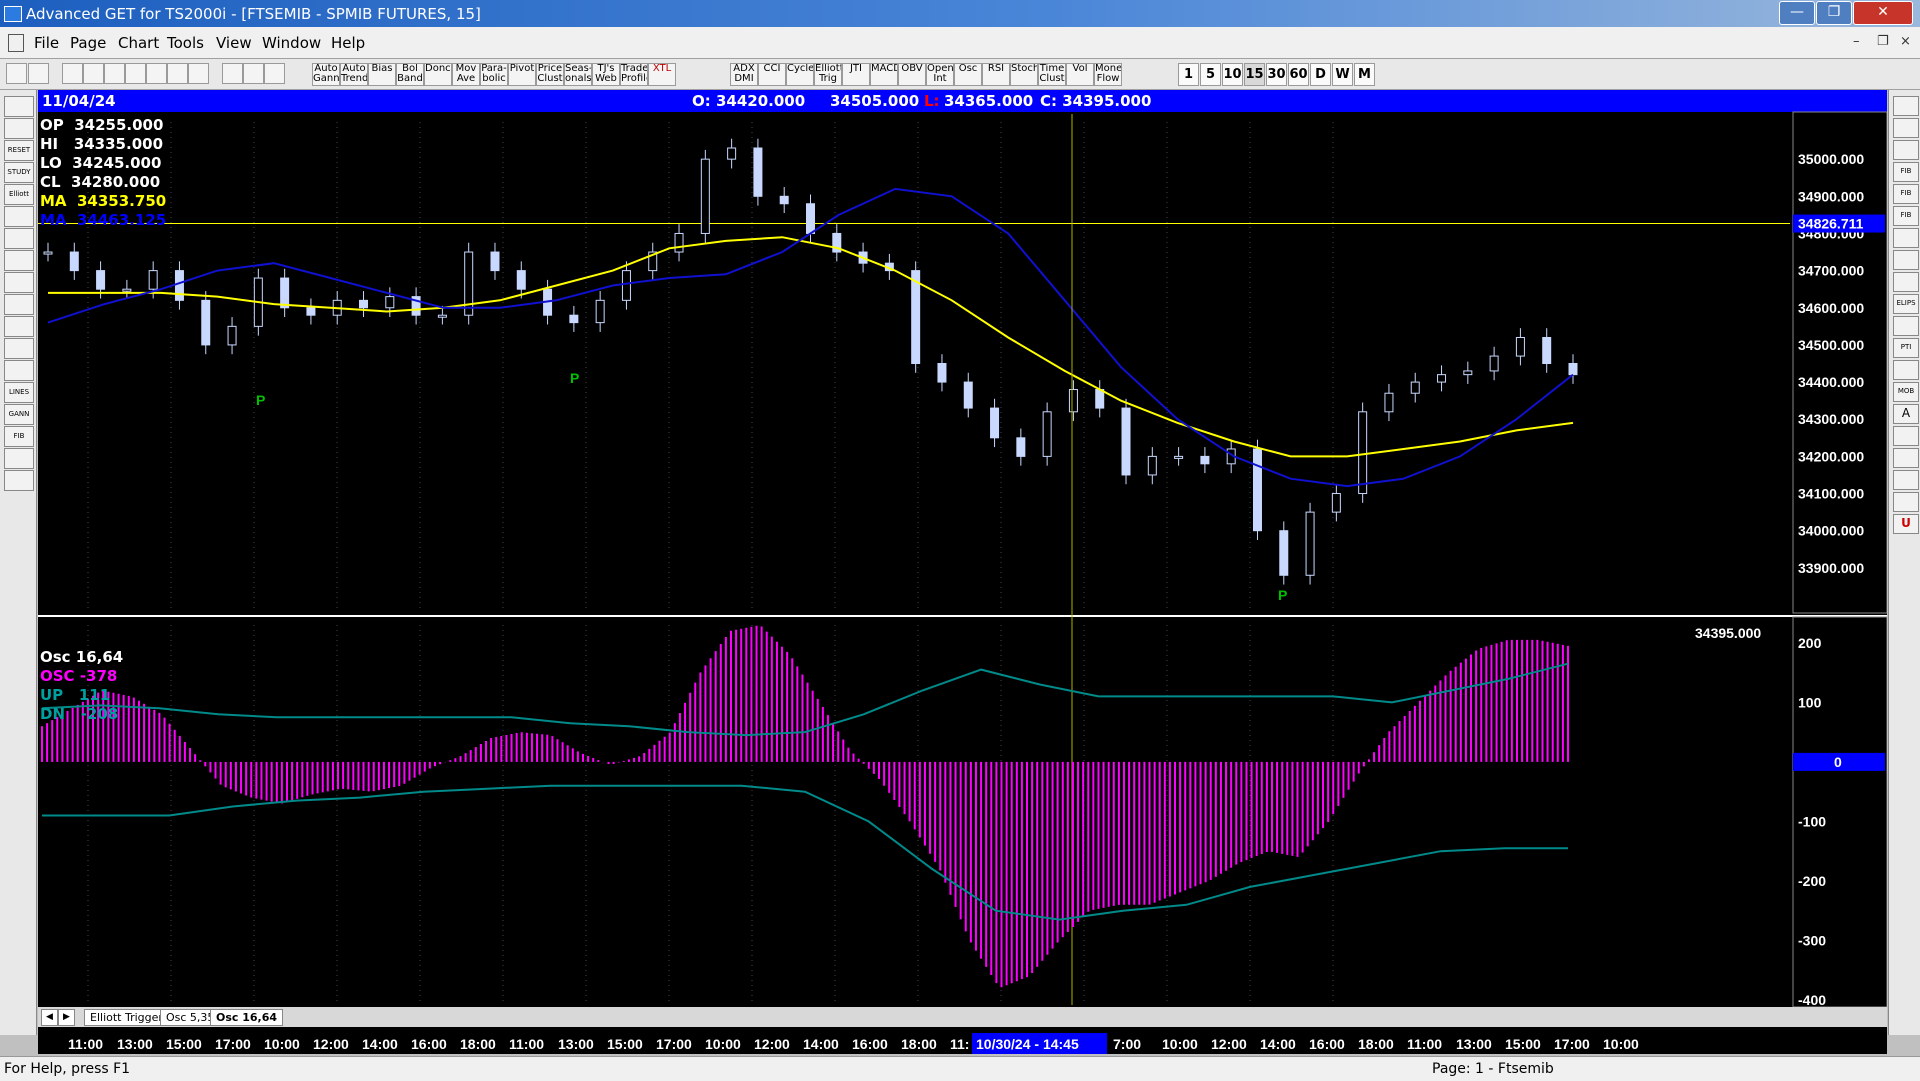 This screenshot has width=1920, height=1081. Describe the element at coordinates (1320, 74) in the screenshot. I see `timeframe-d: D` at that location.